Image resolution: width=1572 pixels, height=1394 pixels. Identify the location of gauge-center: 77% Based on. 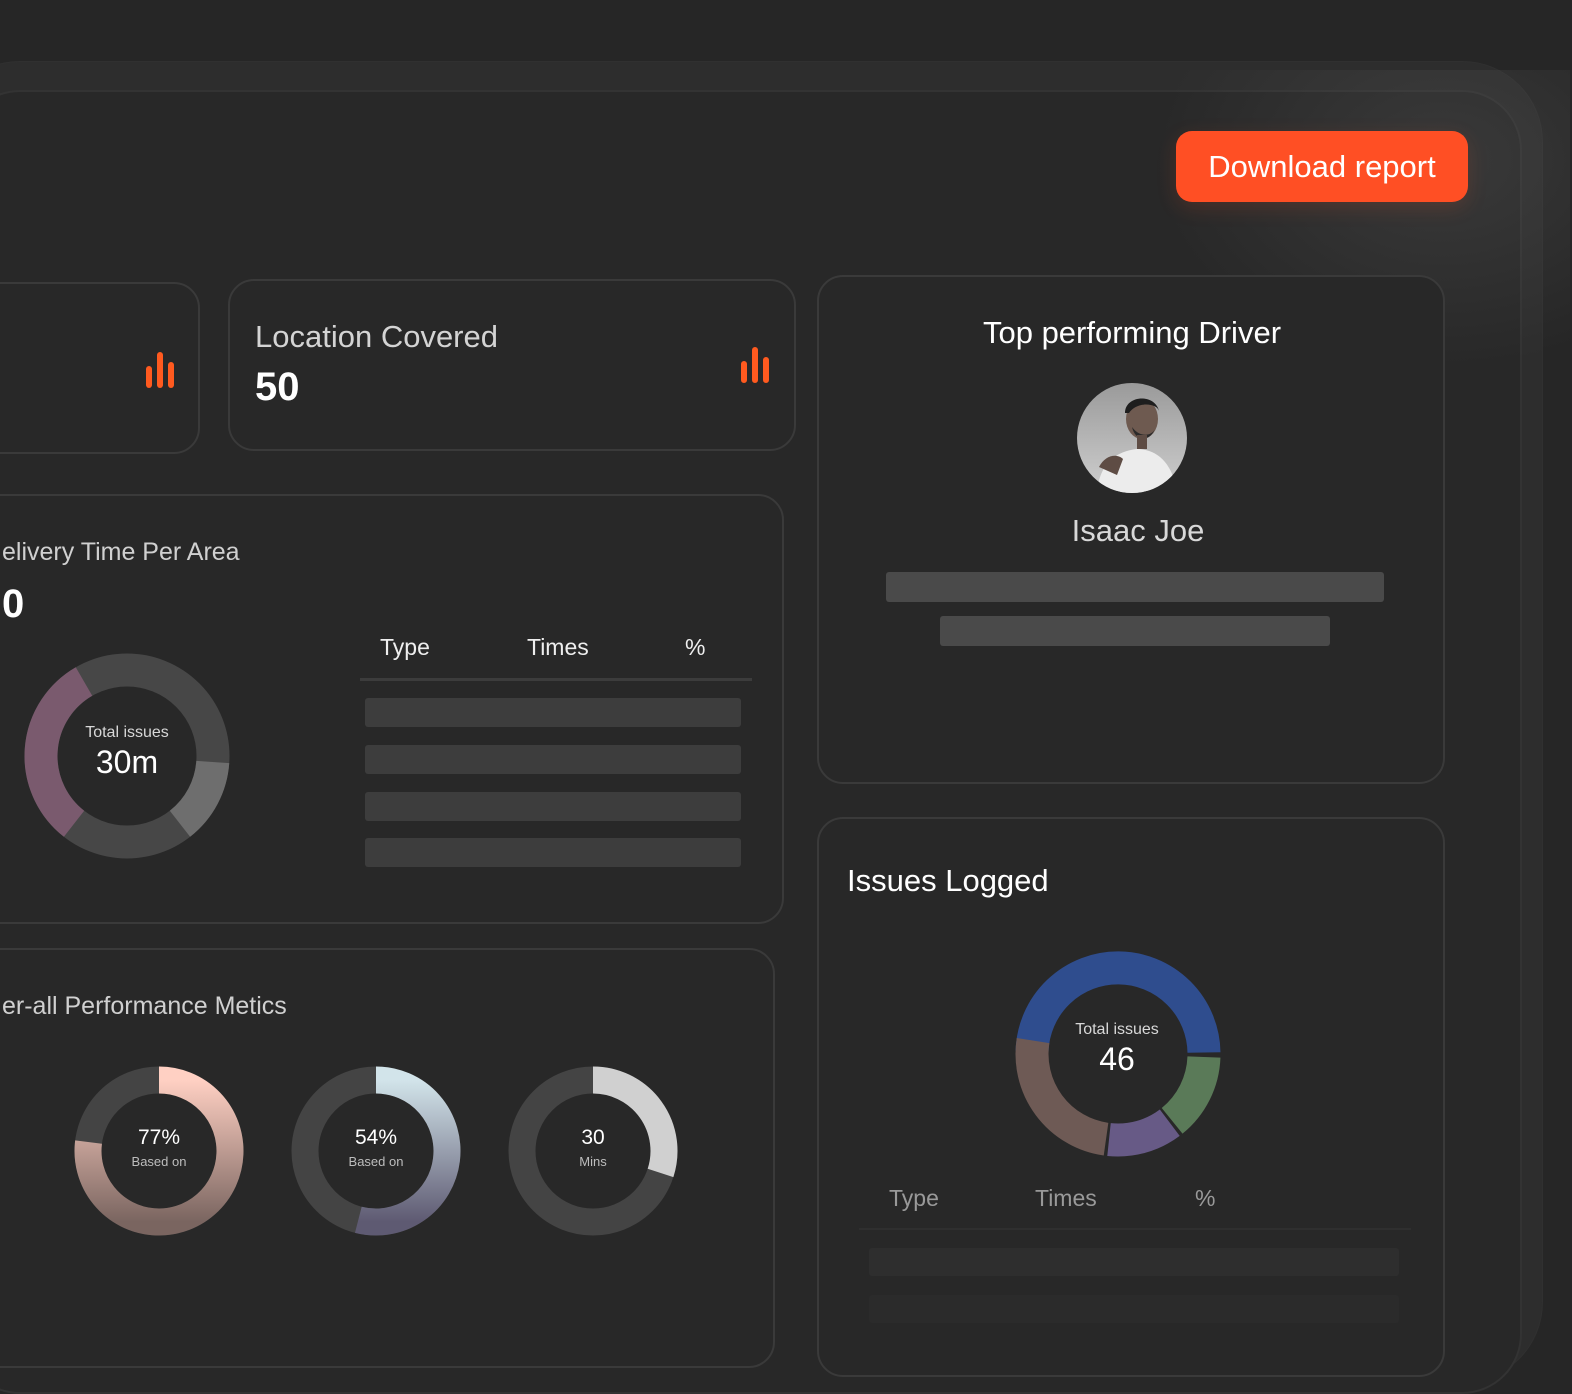
(159, 1147).